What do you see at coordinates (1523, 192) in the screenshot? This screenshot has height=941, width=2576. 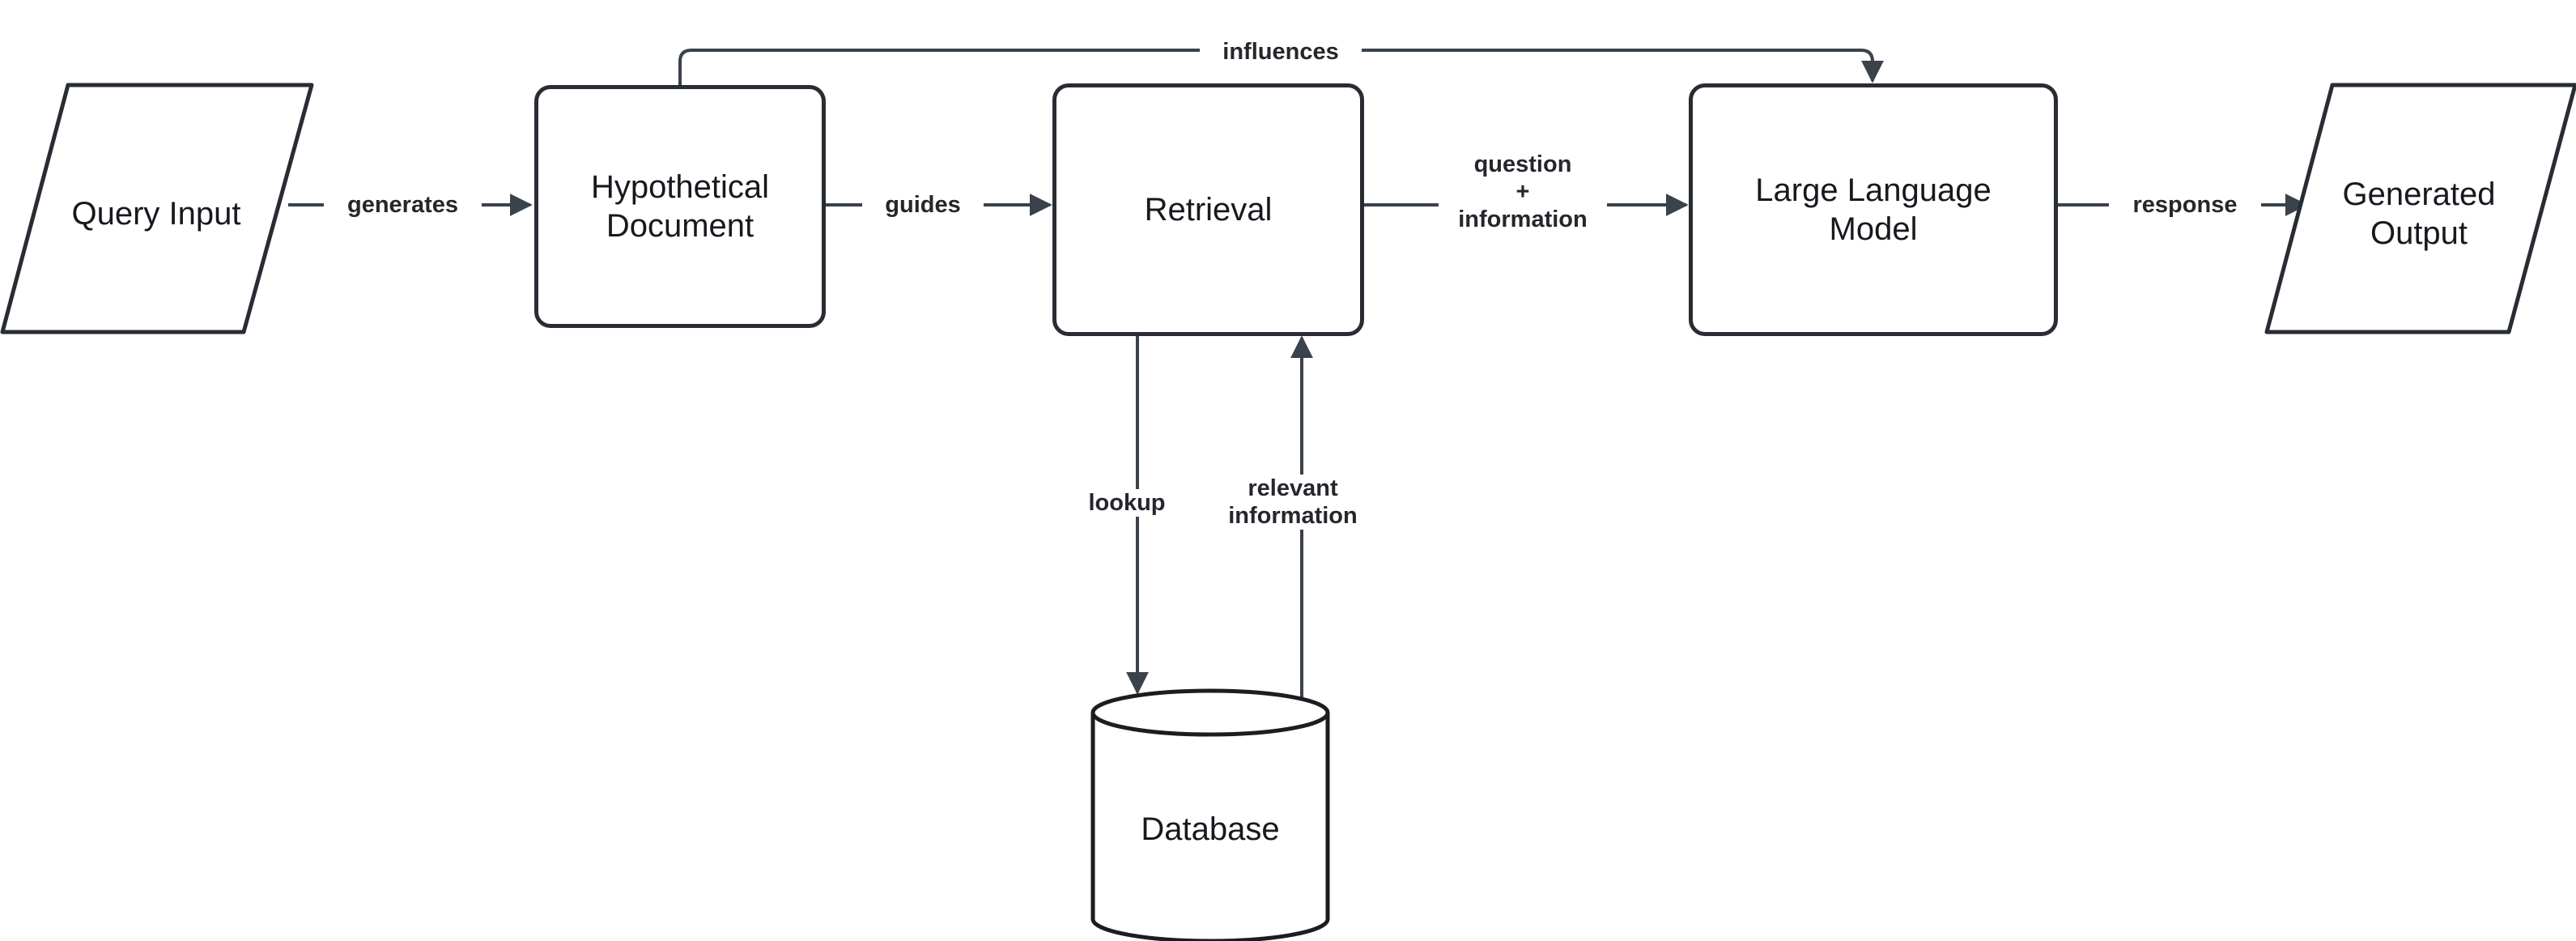 I see `edge-label-question-information: question + information` at bounding box center [1523, 192].